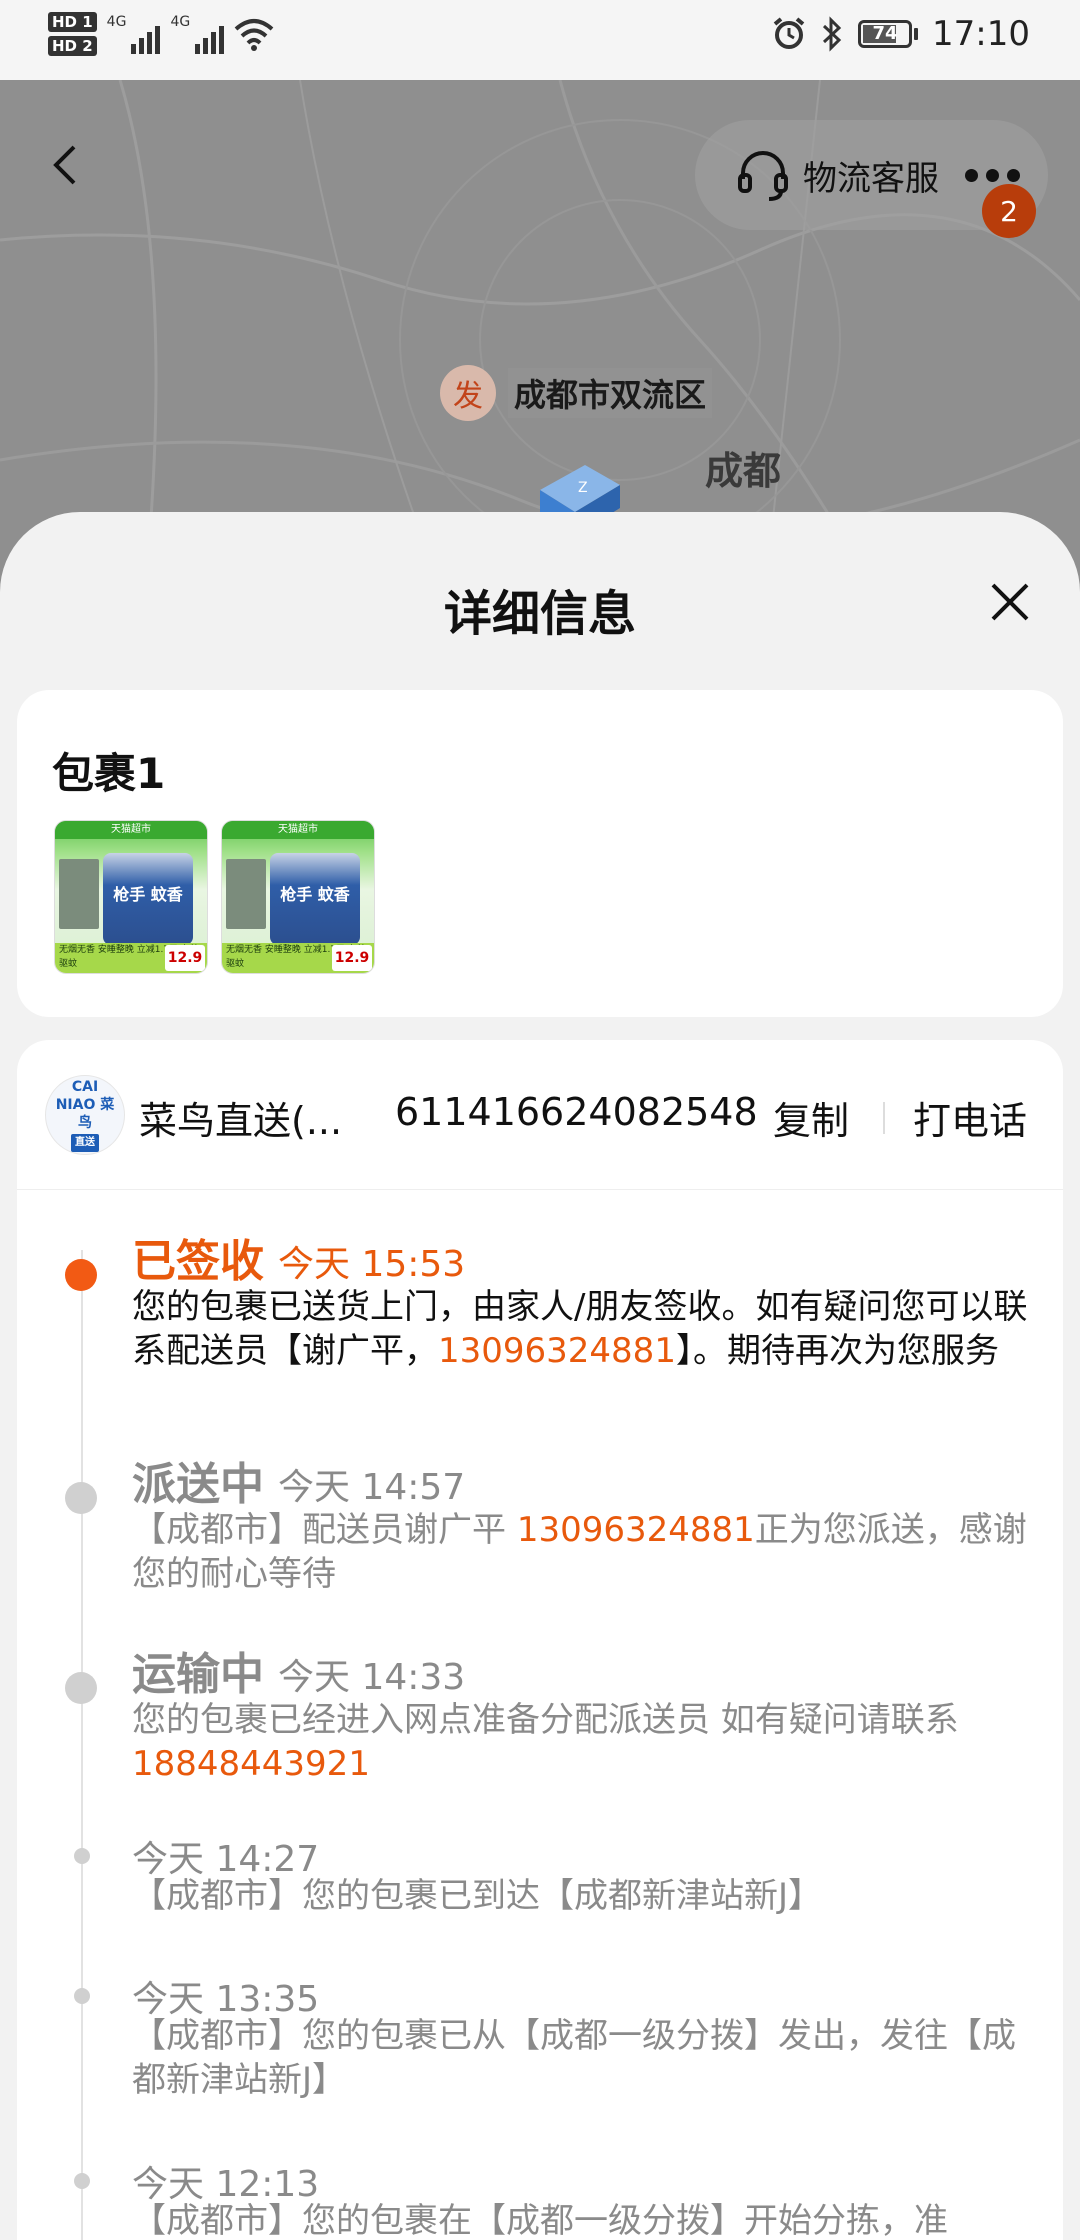 This screenshot has width=1080, height=2240. What do you see at coordinates (197, 34) in the screenshot?
I see `signal-2-icon: 4G` at bounding box center [197, 34].